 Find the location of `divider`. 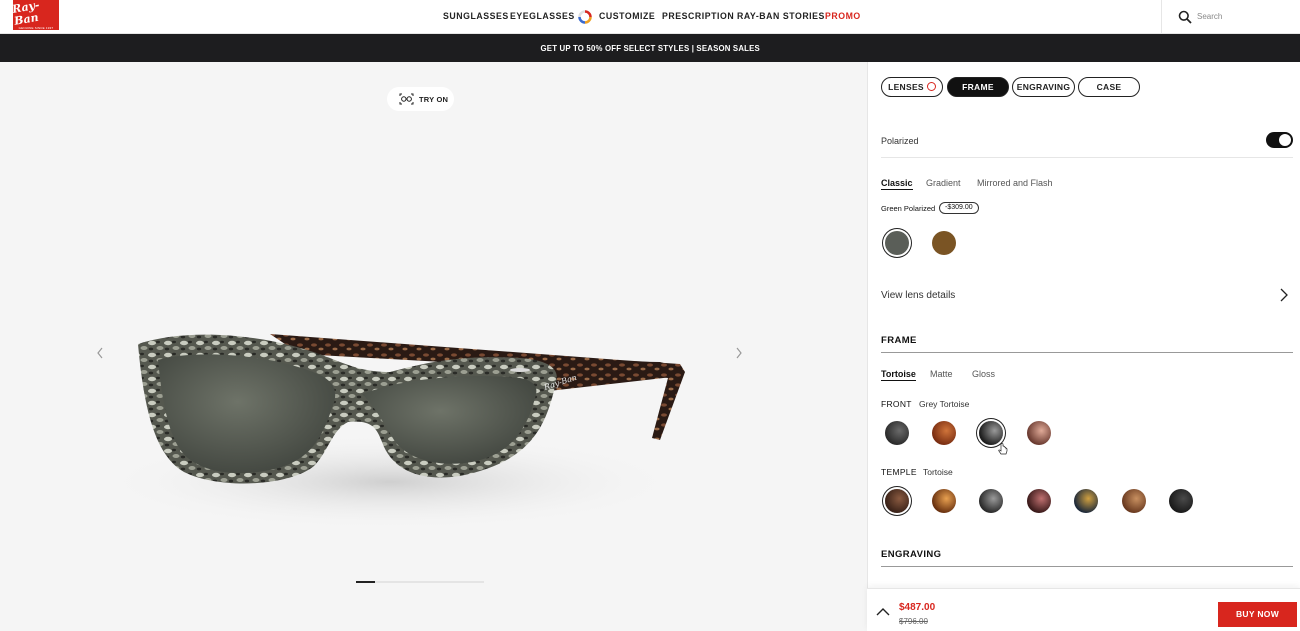

divider is located at coordinates (1087, 157).